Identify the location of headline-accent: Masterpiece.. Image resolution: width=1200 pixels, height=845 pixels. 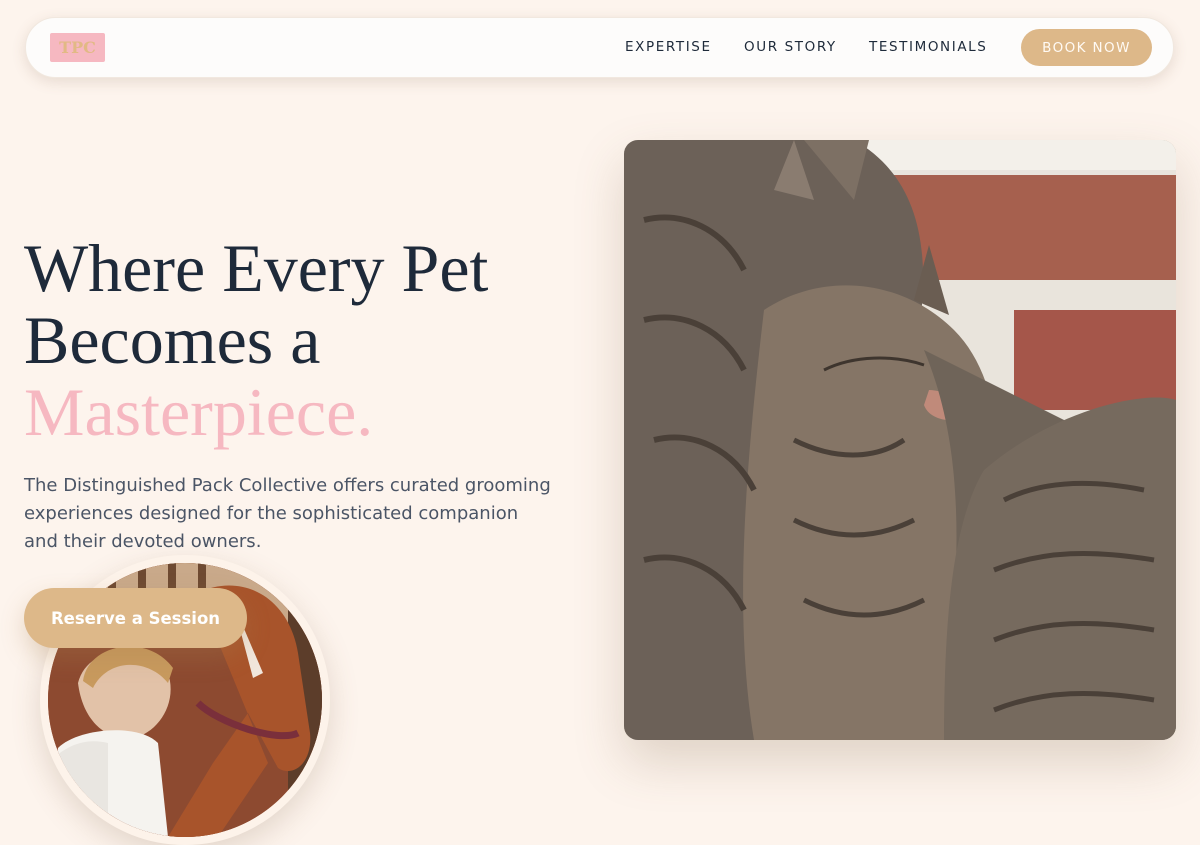
(199, 412).